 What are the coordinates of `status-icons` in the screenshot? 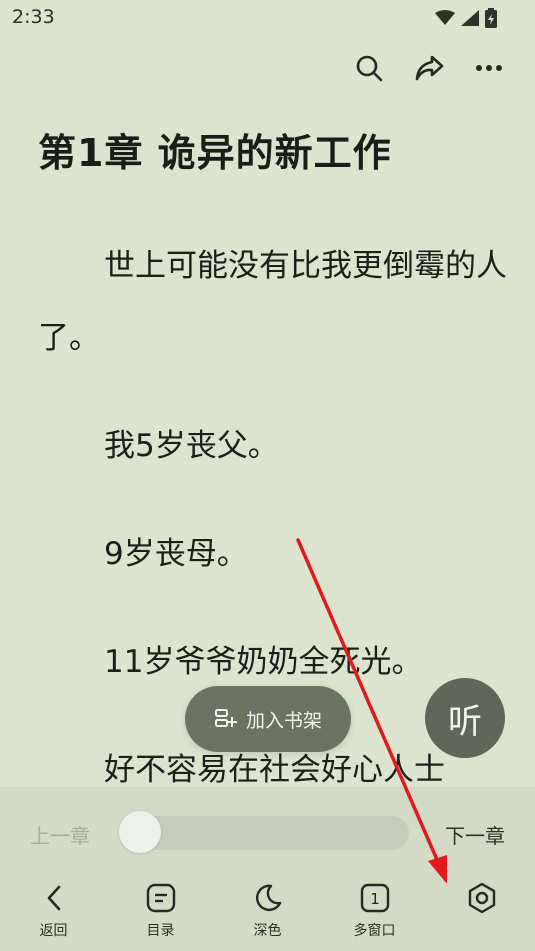 It's located at (466, 18).